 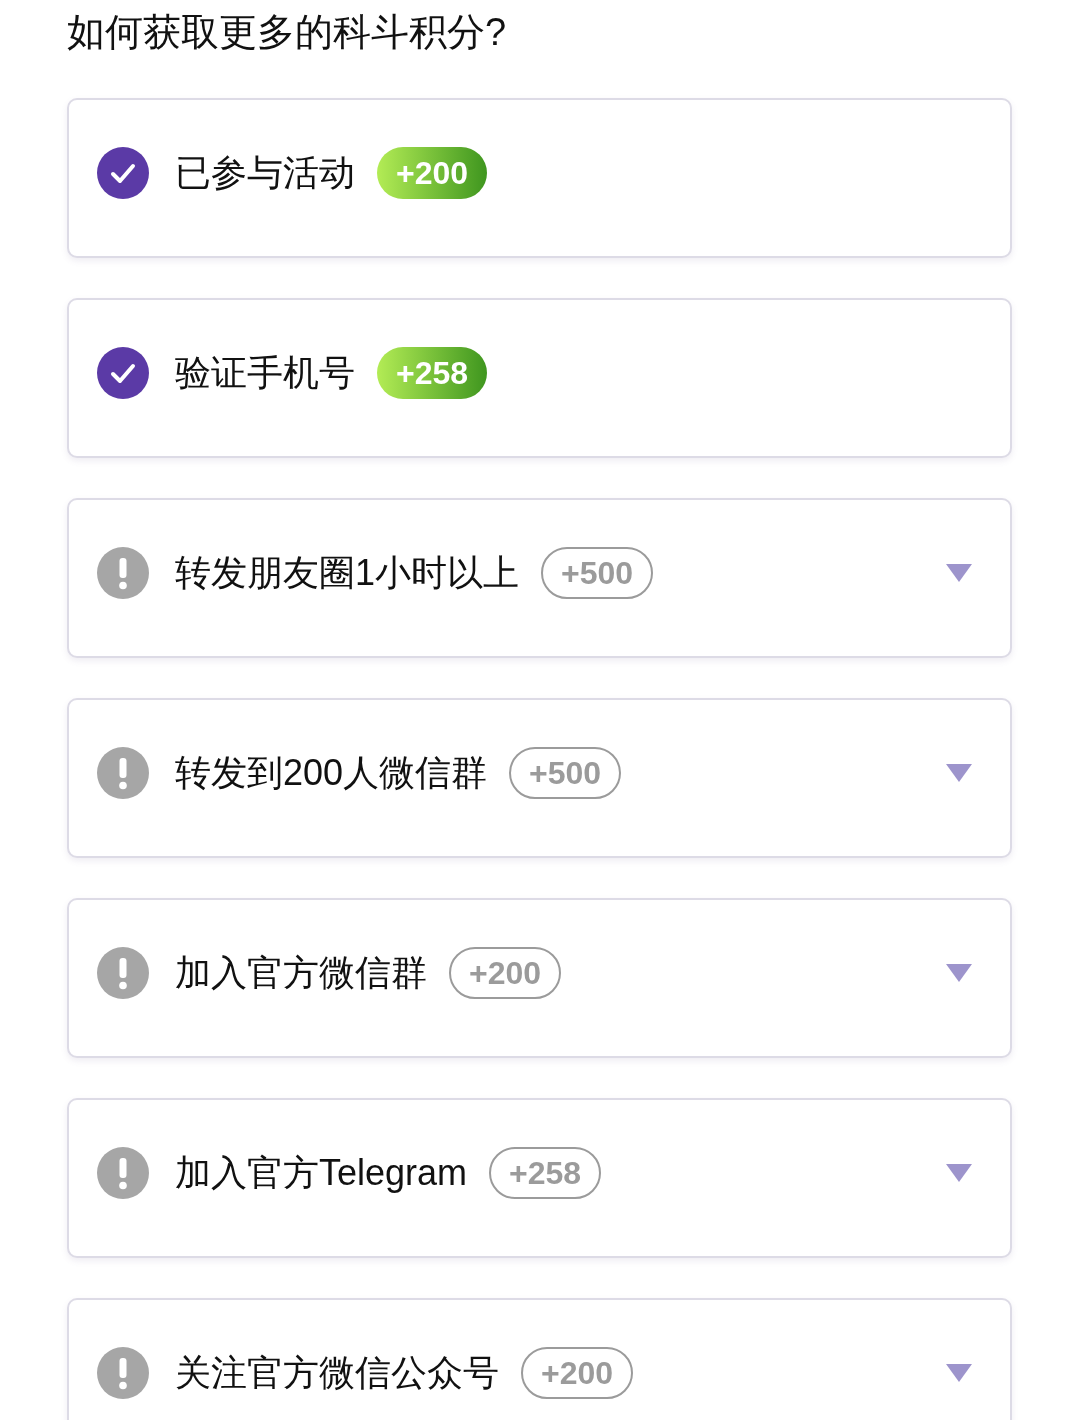 I want to click on task-card: 验证手机号 +258, so click(x=539, y=378).